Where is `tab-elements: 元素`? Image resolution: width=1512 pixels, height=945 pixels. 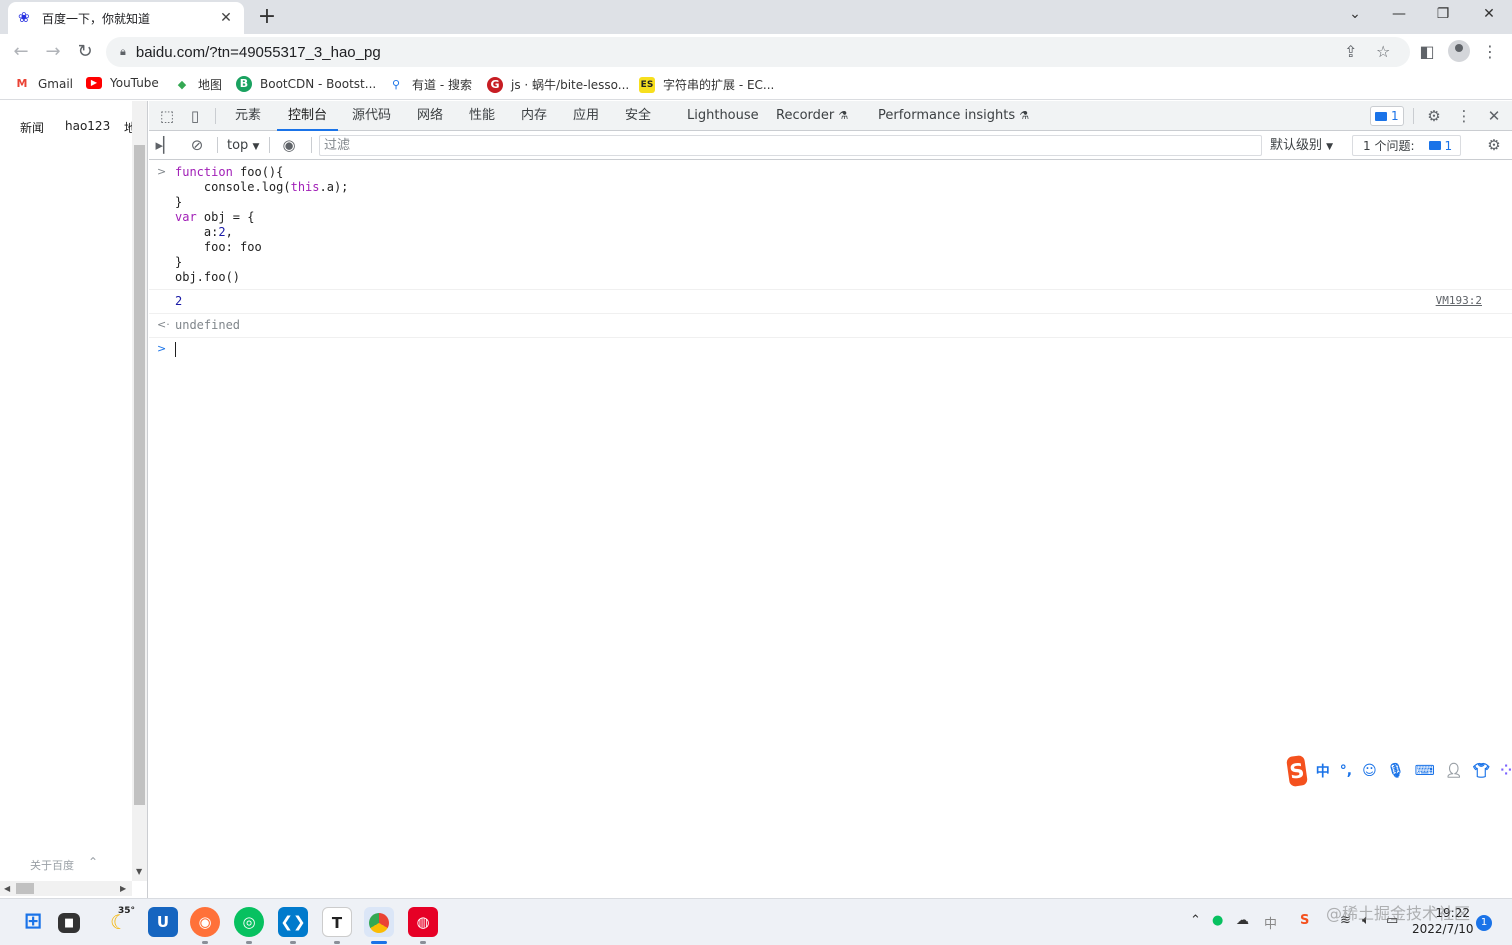 tab-elements: 元素 is located at coordinates (248, 116).